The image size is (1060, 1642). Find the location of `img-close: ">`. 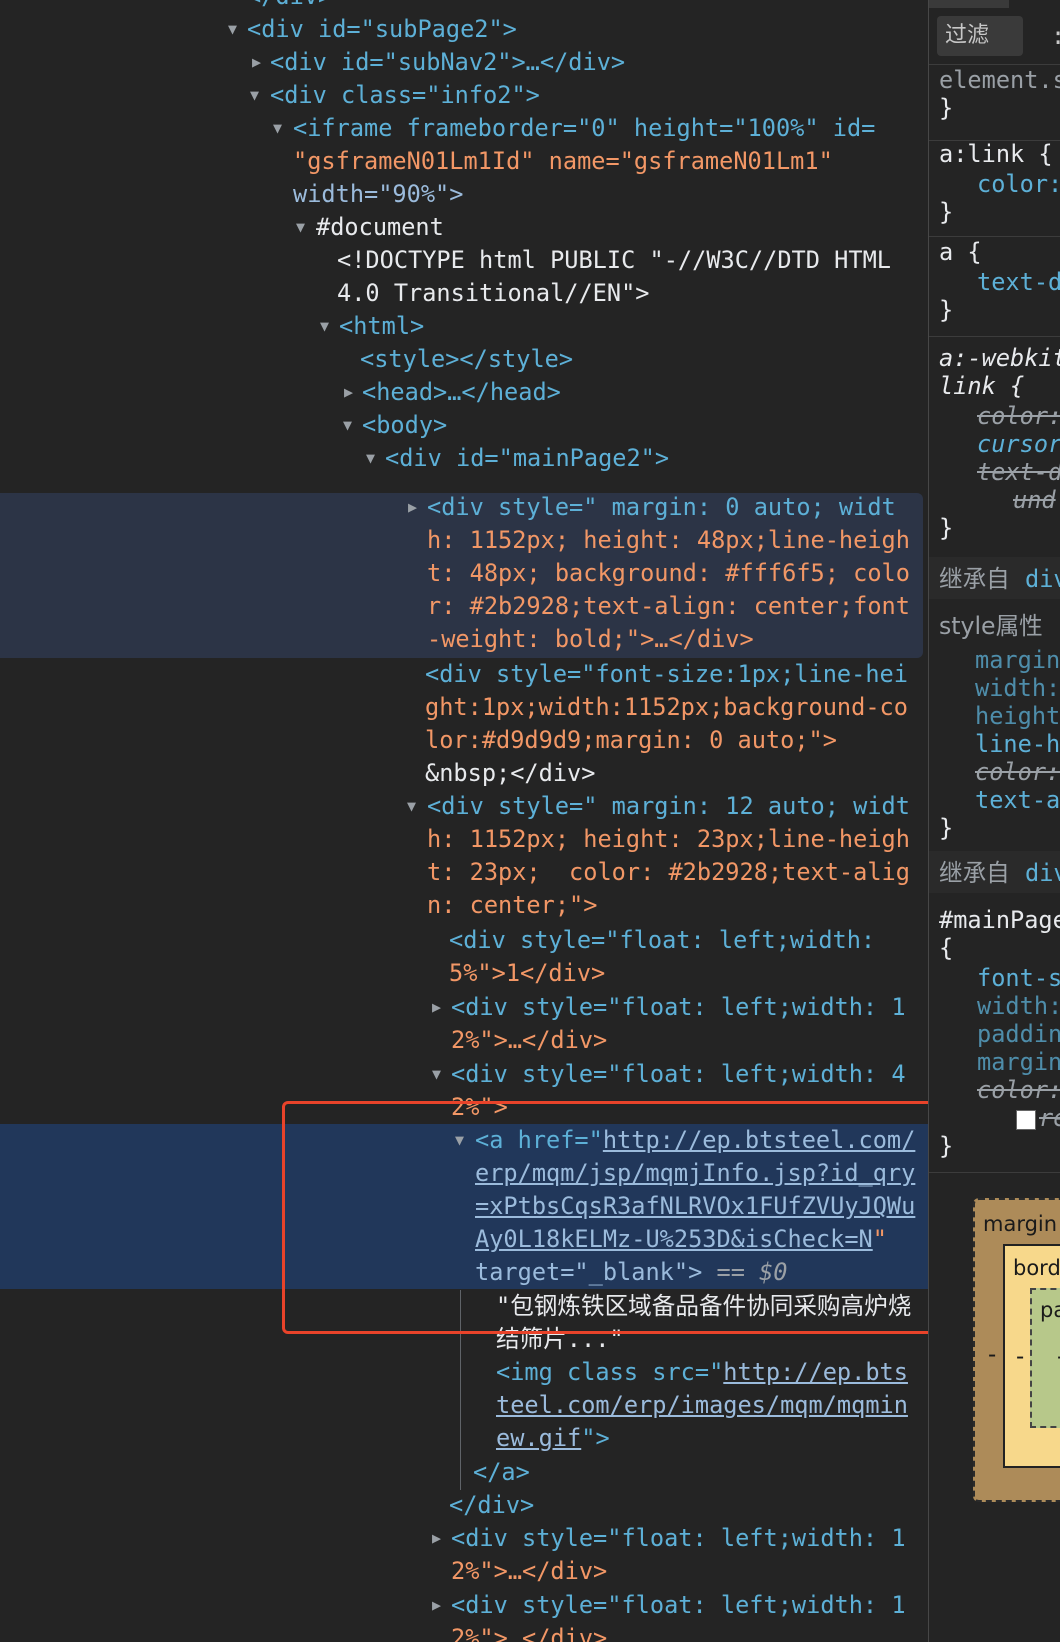

img-close: "> is located at coordinates (595, 1438).